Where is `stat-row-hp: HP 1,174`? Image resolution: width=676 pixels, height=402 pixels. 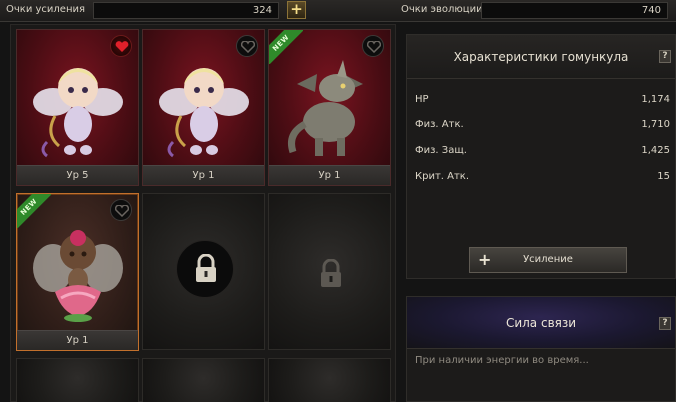
stat-row-hp: HP 1,174 is located at coordinates (542, 99).